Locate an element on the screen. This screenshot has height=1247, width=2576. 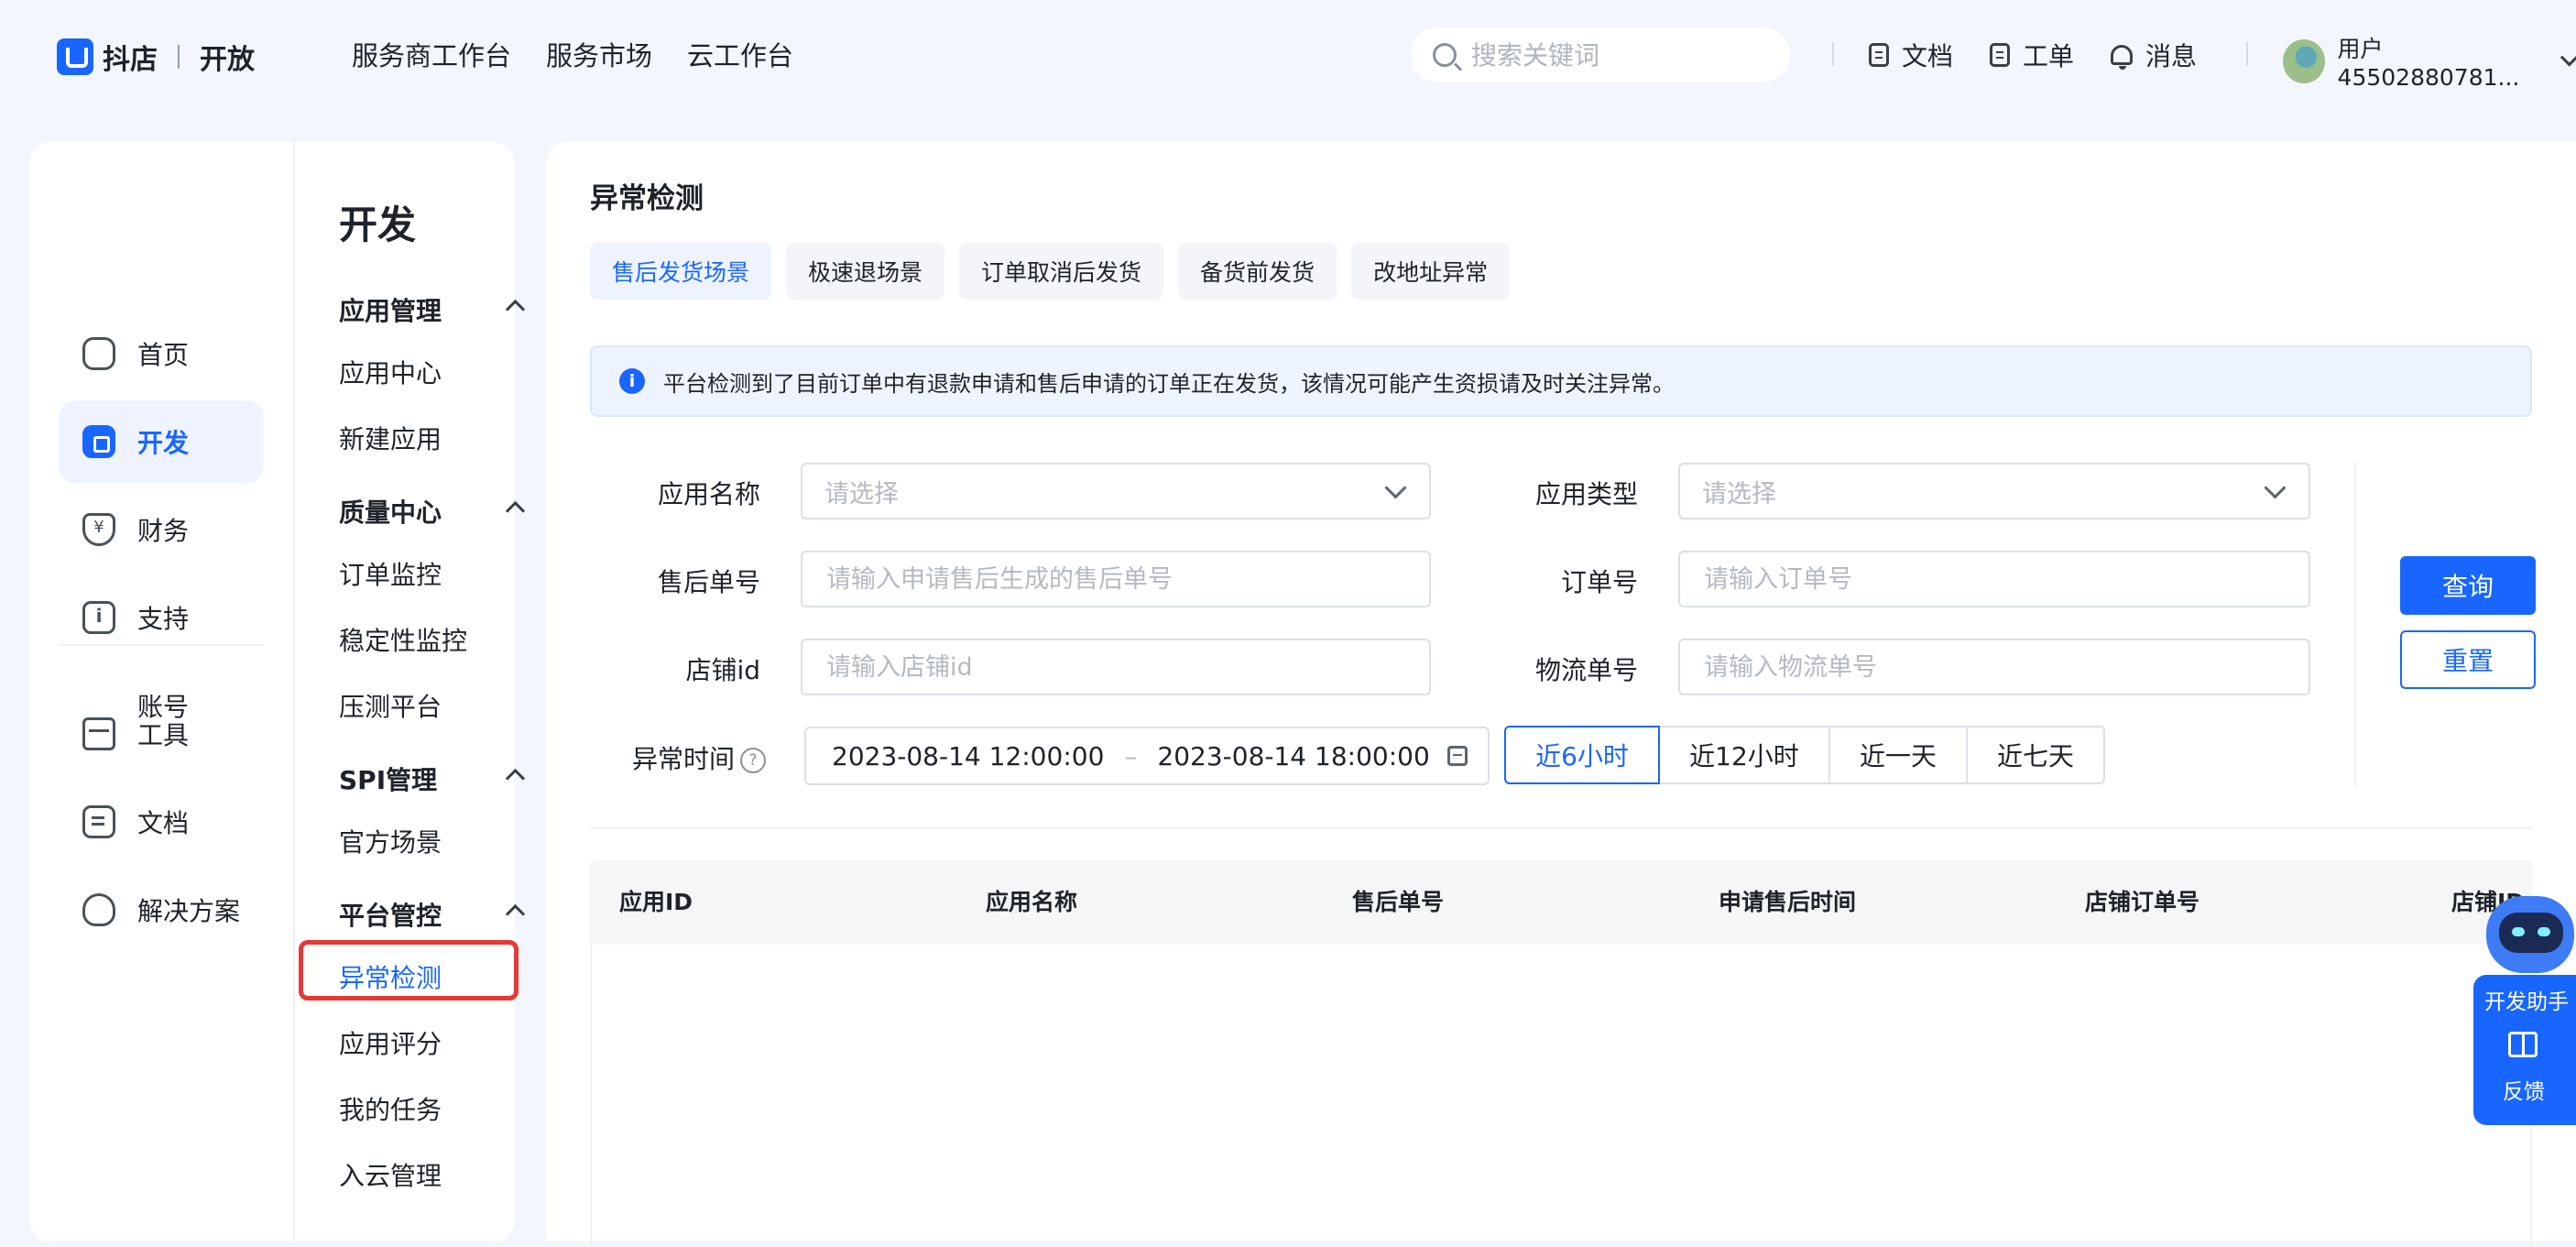
col-shop-order-no: 店铺订单号 is located at coordinates (2142, 902).